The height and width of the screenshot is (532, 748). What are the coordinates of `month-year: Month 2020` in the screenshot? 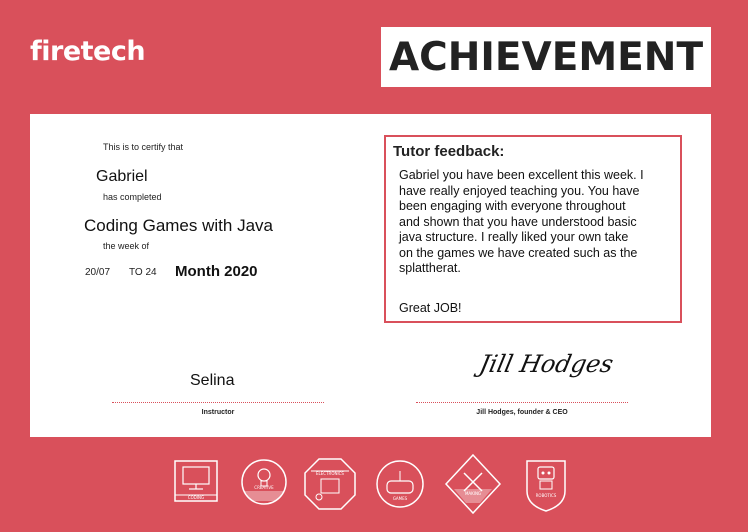 It's located at (216, 271).